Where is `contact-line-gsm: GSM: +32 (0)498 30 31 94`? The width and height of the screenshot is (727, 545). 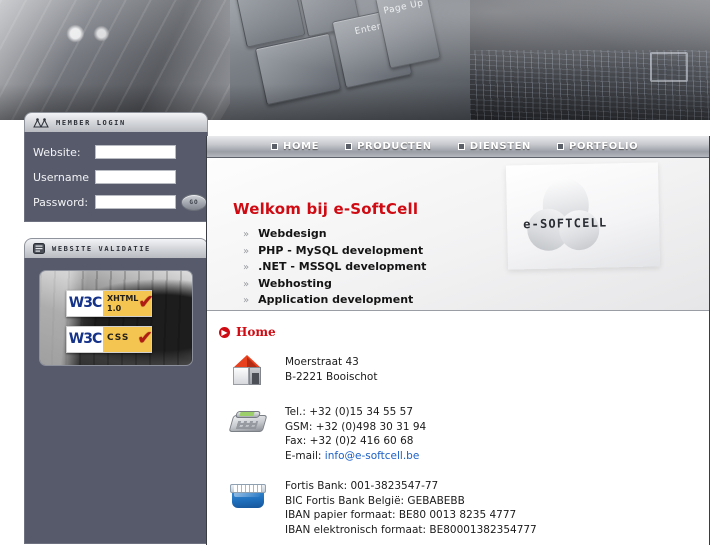 contact-line-gsm: GSM: +32 (0)498 30 31 94 is located at coordinates (356, 426).